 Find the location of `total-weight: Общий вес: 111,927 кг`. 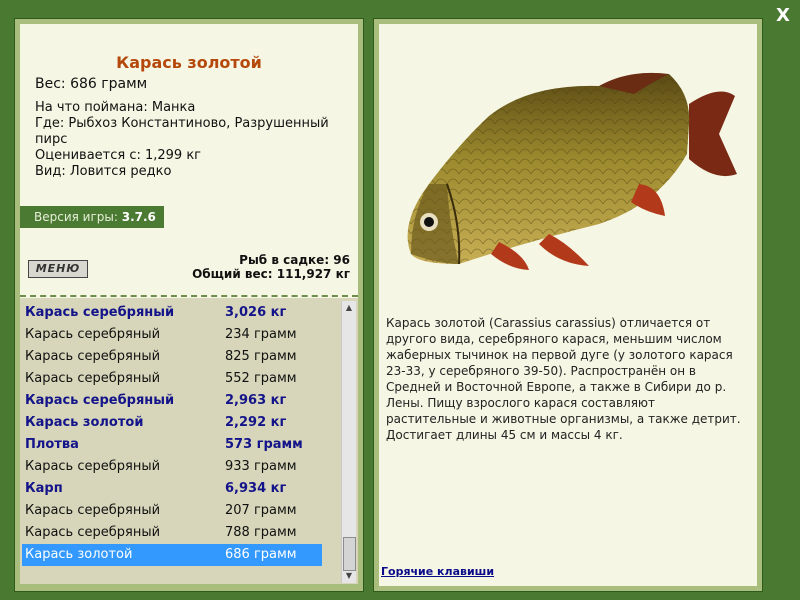

total-weight: Общий вес: 111,927 кг is located at coordinates (271, 274).